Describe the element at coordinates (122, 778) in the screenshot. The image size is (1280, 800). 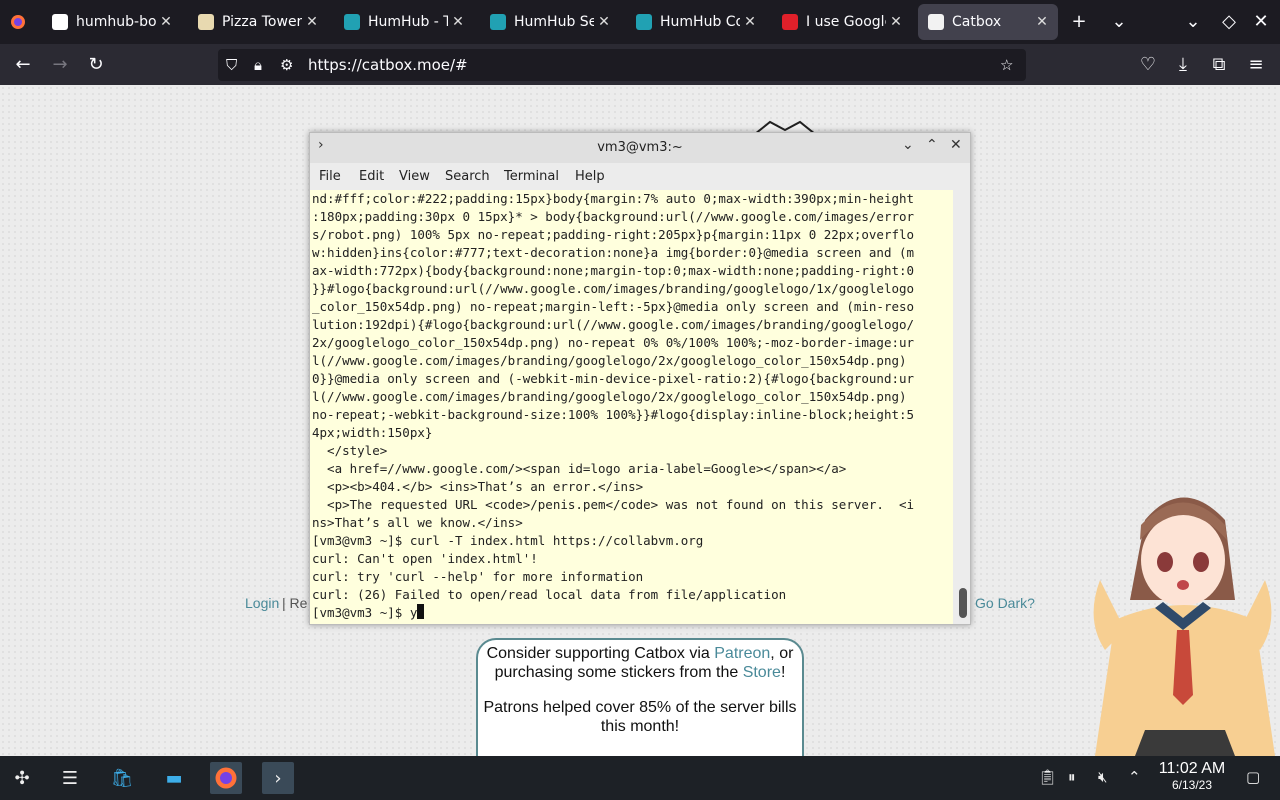
I see `discover-store-icon: 🛍︎` at that location.